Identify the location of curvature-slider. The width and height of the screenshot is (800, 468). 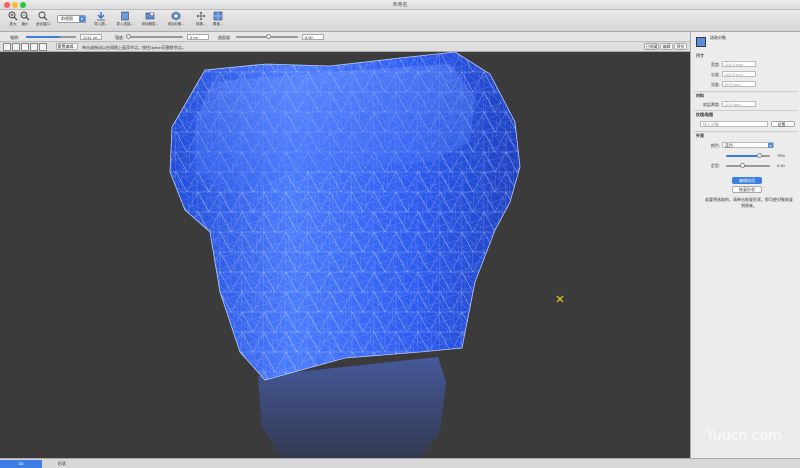
(267, 36).